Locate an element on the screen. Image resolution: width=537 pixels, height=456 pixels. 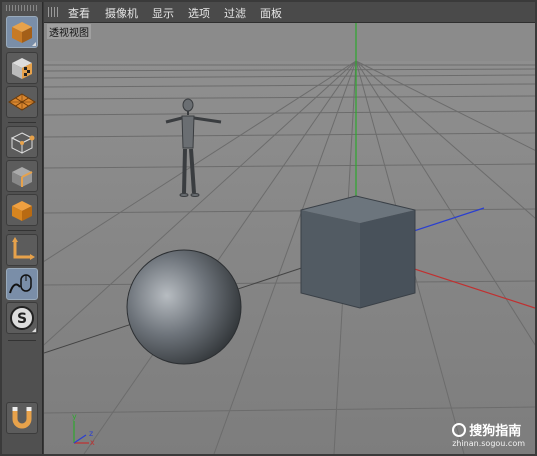
watermark: 搜狗指南 zhinan.sogou.com is located at coordinates (488, 434).